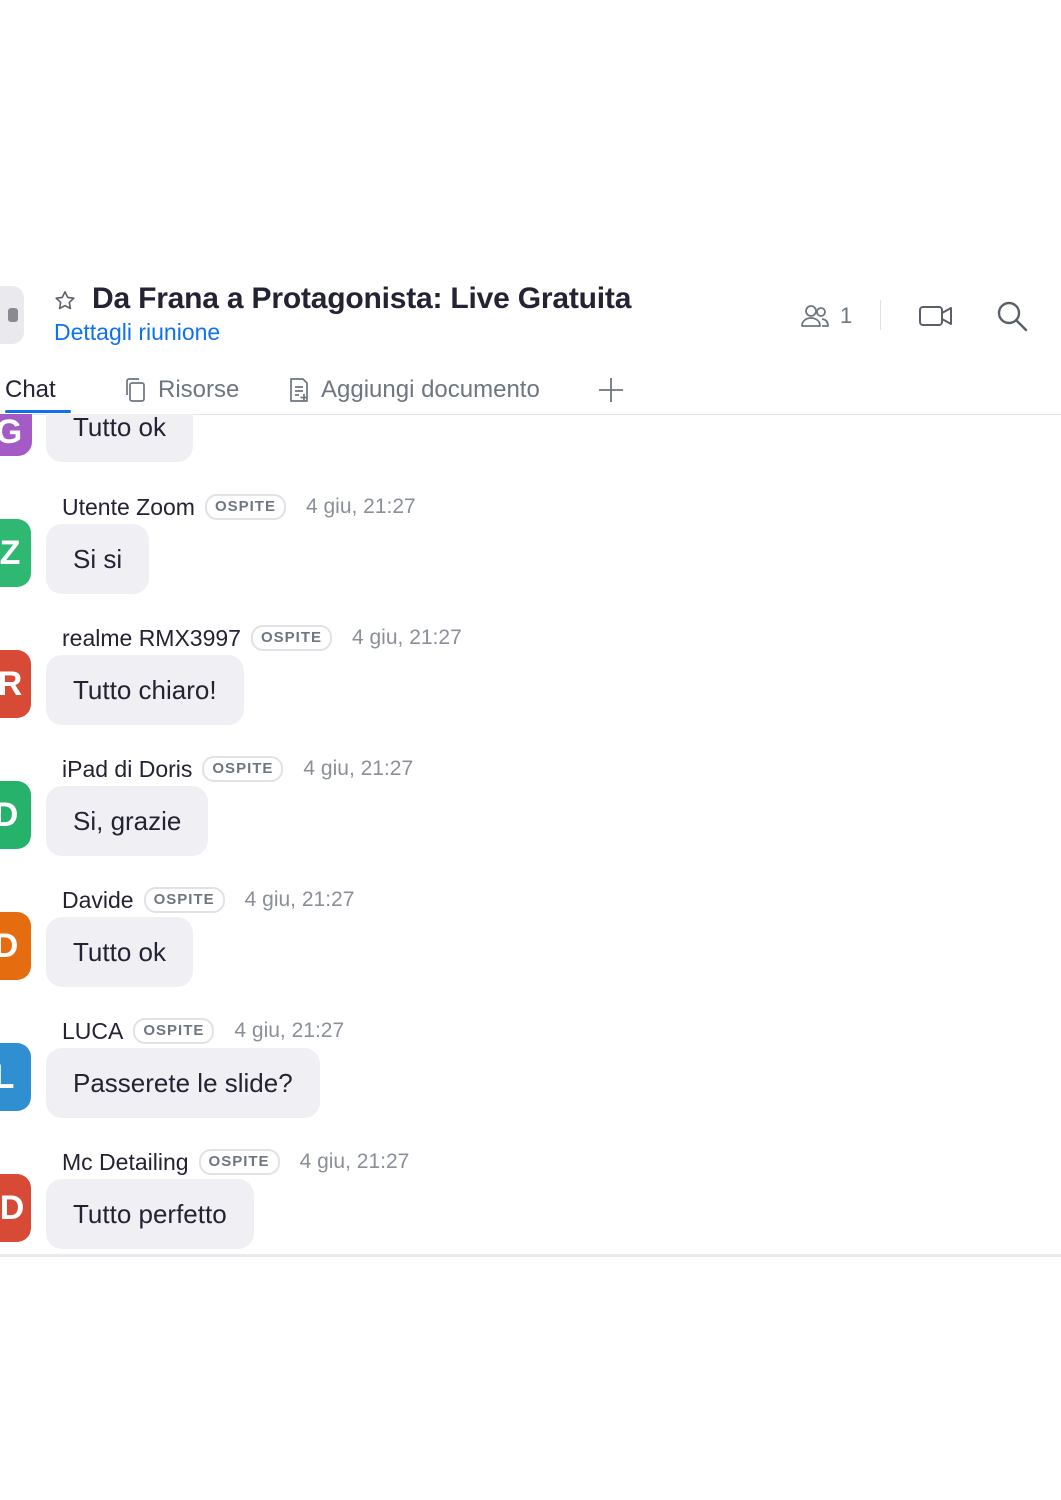 This screenshot has height=1500, width=1061. I want to click on video-camera-icon, so click(936, 316).